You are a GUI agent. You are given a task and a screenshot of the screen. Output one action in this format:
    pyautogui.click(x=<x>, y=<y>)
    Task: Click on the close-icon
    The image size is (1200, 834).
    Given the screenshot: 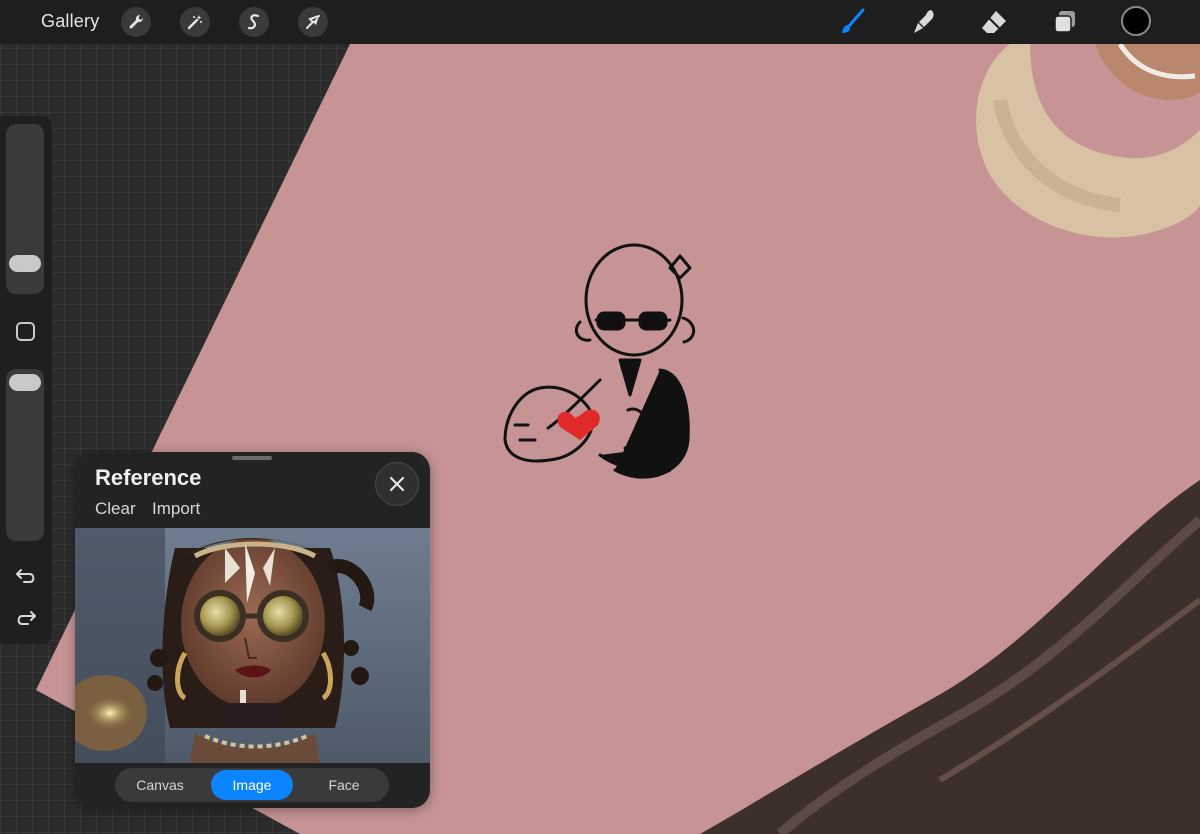 What is the action you would take?
    pyautogui.click(x=397, y=484)
    